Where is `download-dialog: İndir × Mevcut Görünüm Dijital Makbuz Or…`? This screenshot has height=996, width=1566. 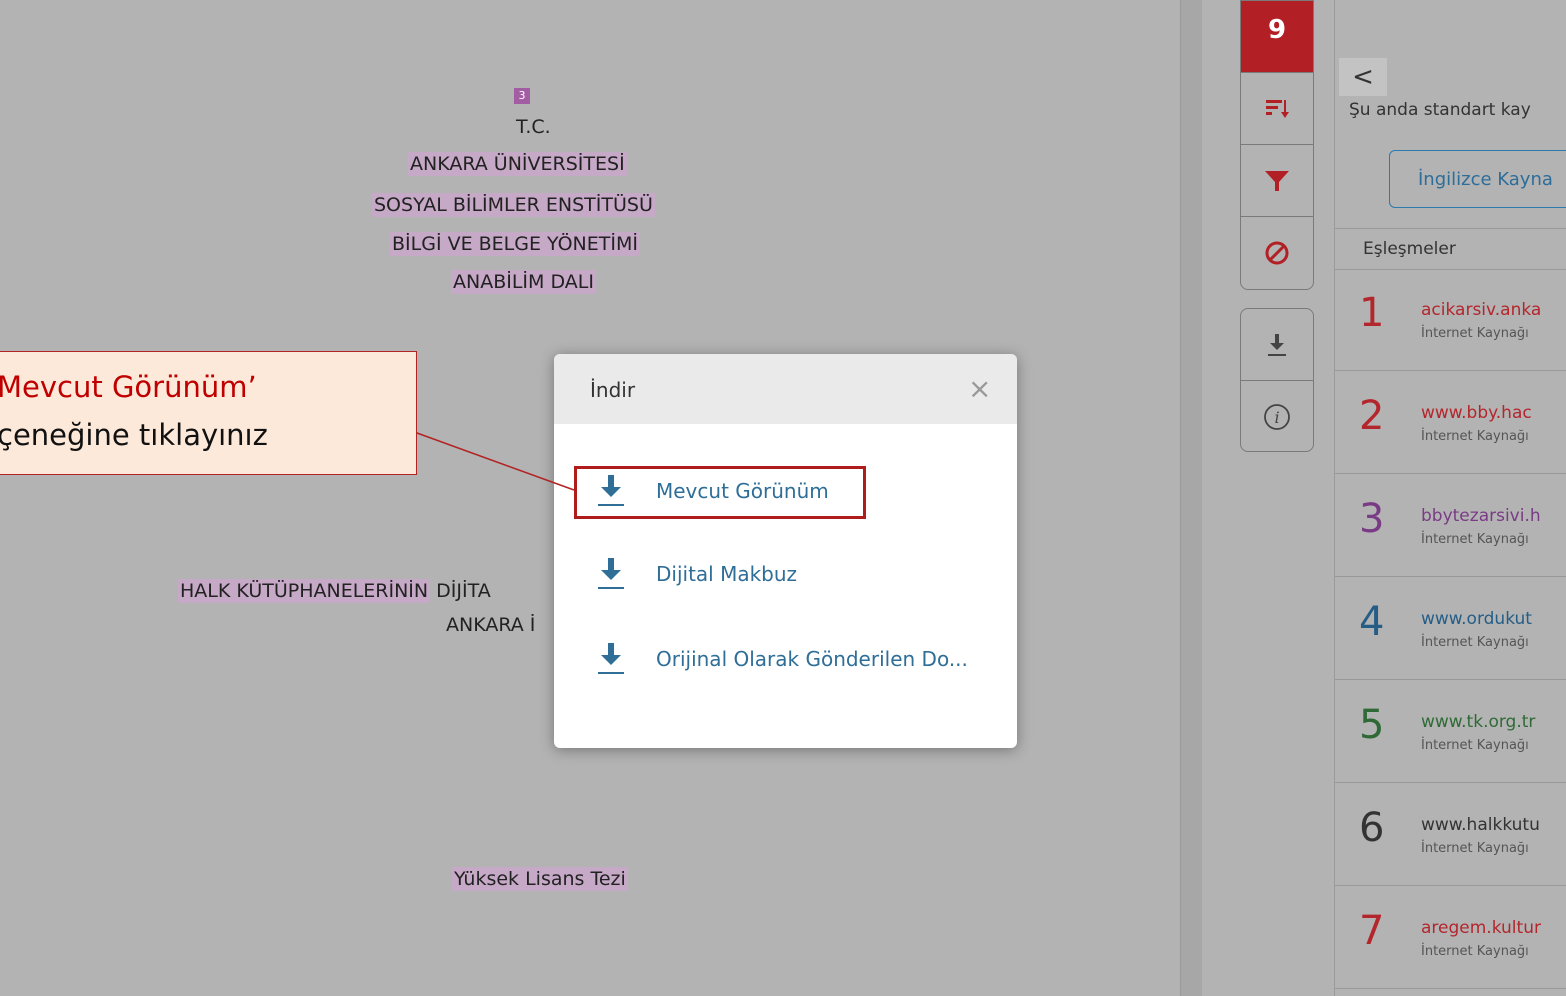
download-dialog: İndir × Mevcut Görünüm Dijital Makbuz Or… is located at coordinates (785, 551).